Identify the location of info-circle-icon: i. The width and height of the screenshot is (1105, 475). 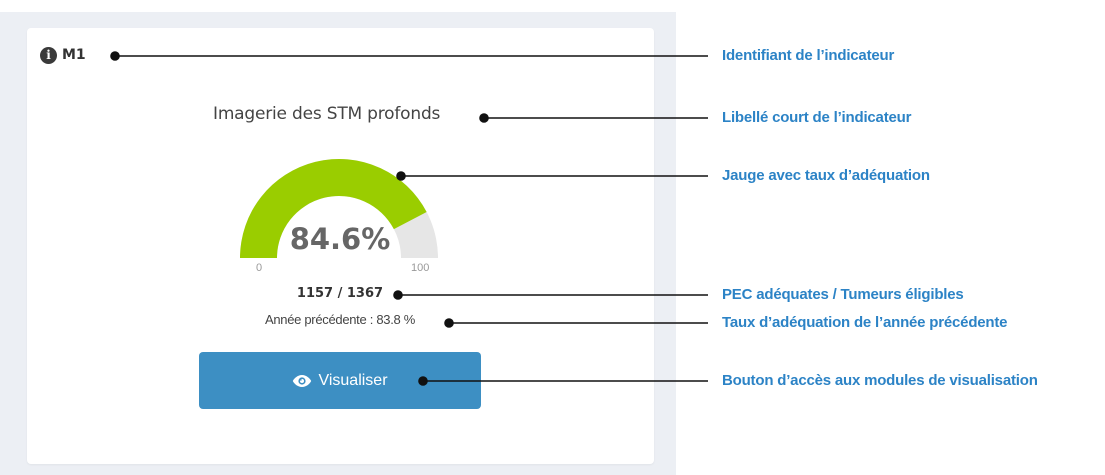
(48, 55).